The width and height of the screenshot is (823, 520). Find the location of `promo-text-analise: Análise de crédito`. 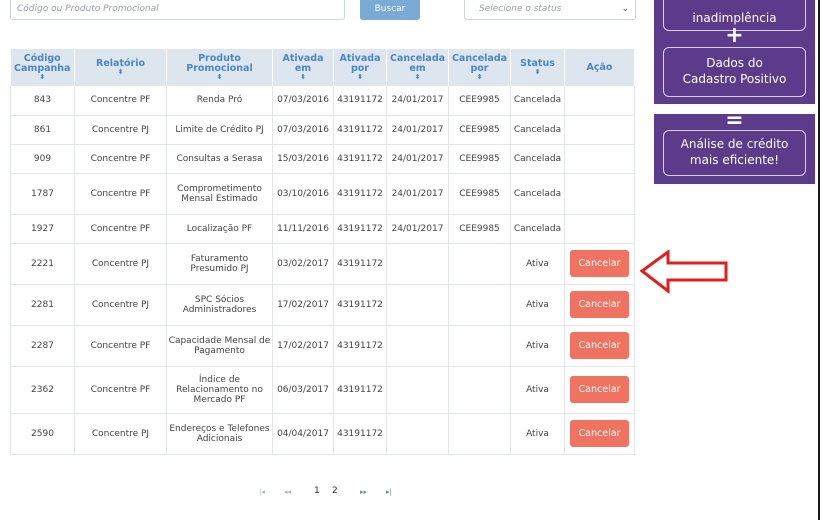

promo-text-analise: Análise de crédito is located at coordinates (734, 144).